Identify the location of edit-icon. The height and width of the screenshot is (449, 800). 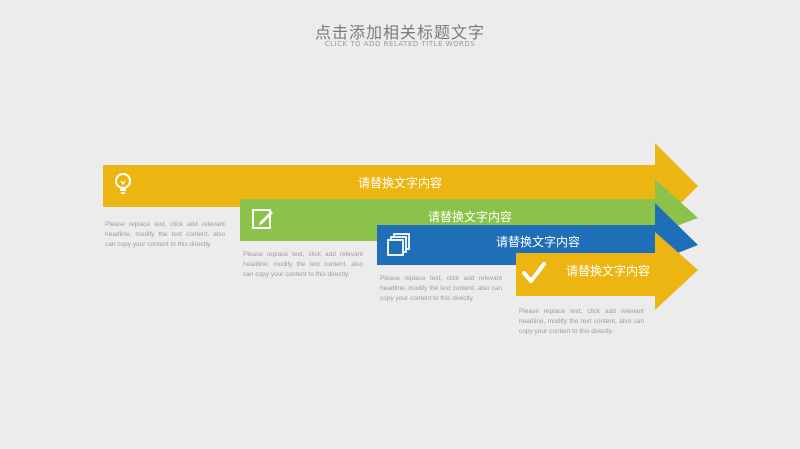
(262, 219).